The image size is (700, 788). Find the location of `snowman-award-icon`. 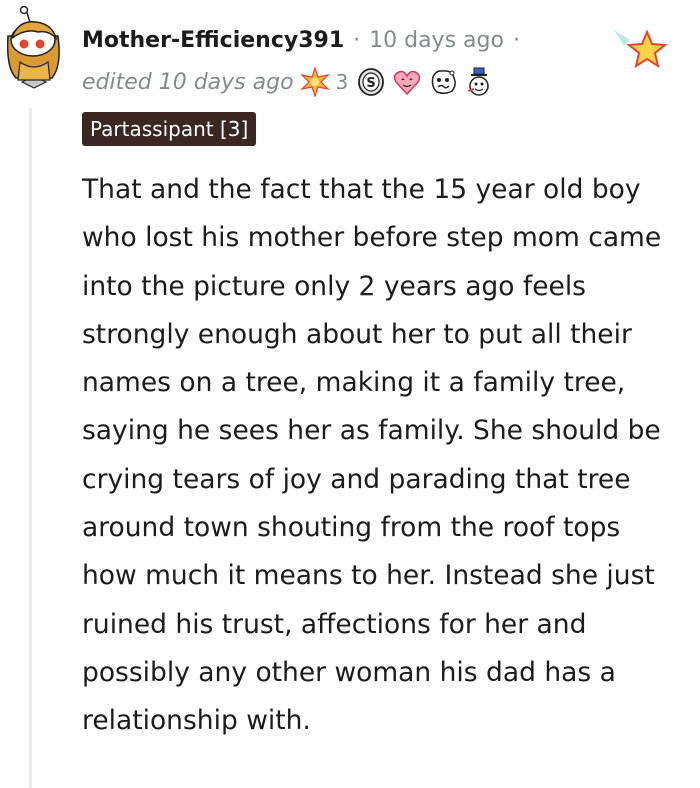

snowman-award-icon is located at coordinates (479, 82).